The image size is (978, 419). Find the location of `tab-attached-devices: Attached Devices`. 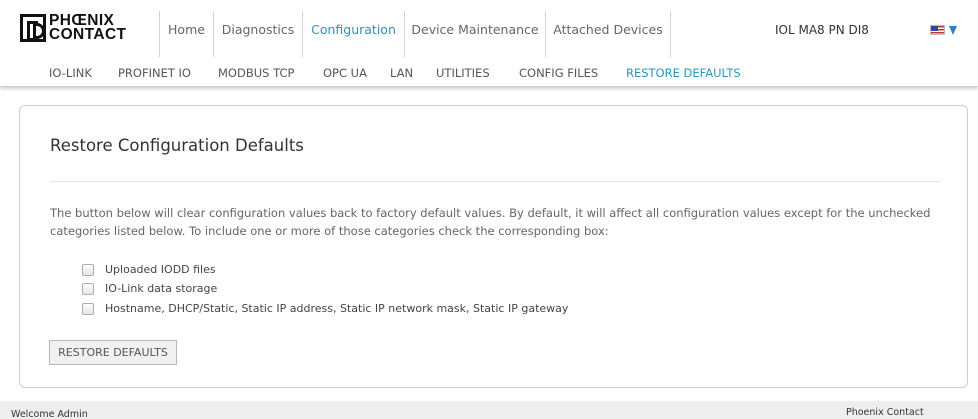

tab-attached-devices: Attached Devices is located at coordinates (608, 34).